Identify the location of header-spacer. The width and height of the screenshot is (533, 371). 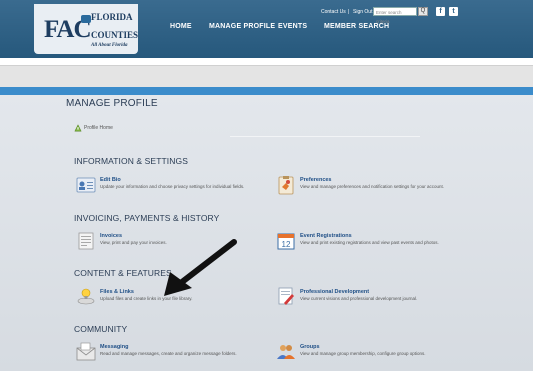
(266, 61).